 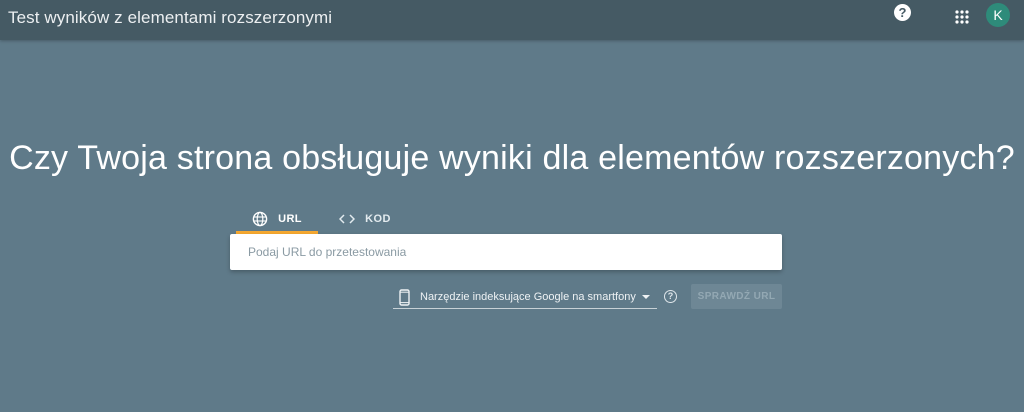 I want to click on tab-kod-label: KOD, so click(x=378, y=219).